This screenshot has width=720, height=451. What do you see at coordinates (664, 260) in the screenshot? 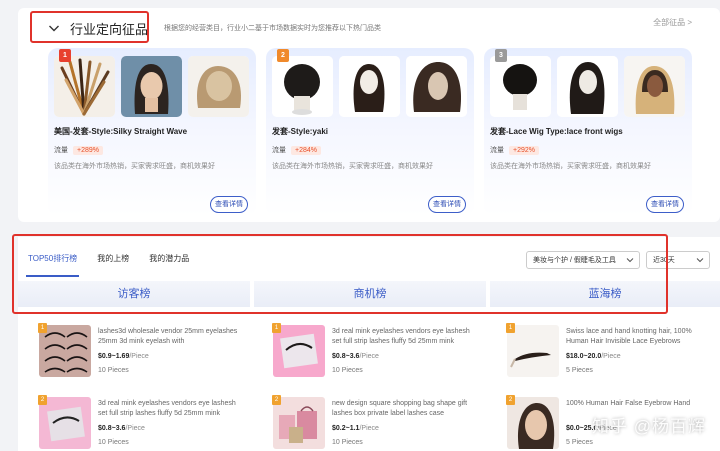
I see `period-select-value: 近30天` at bounding box center [664, 260].